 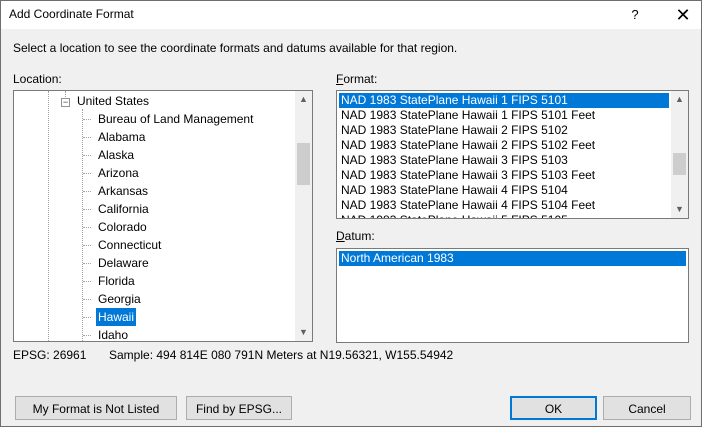 I want to click on format-label: Format:, so click(x=356, y=79).